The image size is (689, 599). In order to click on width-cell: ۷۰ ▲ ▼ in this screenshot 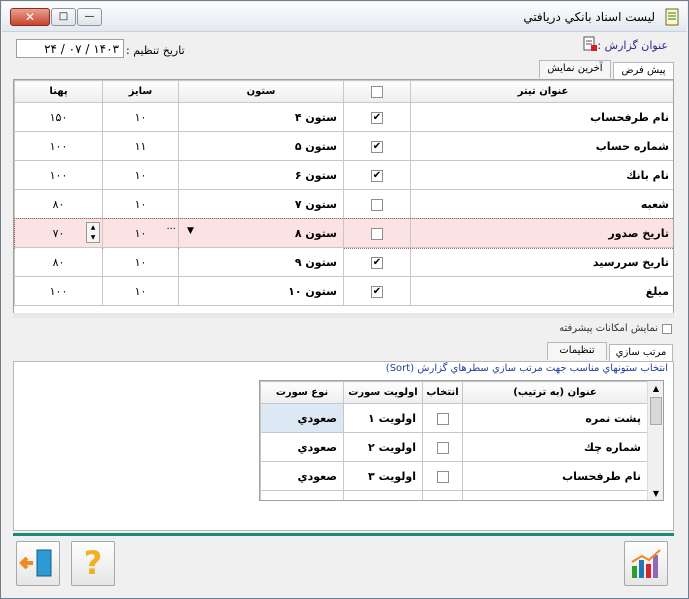, I will do `click(58, 233)`.